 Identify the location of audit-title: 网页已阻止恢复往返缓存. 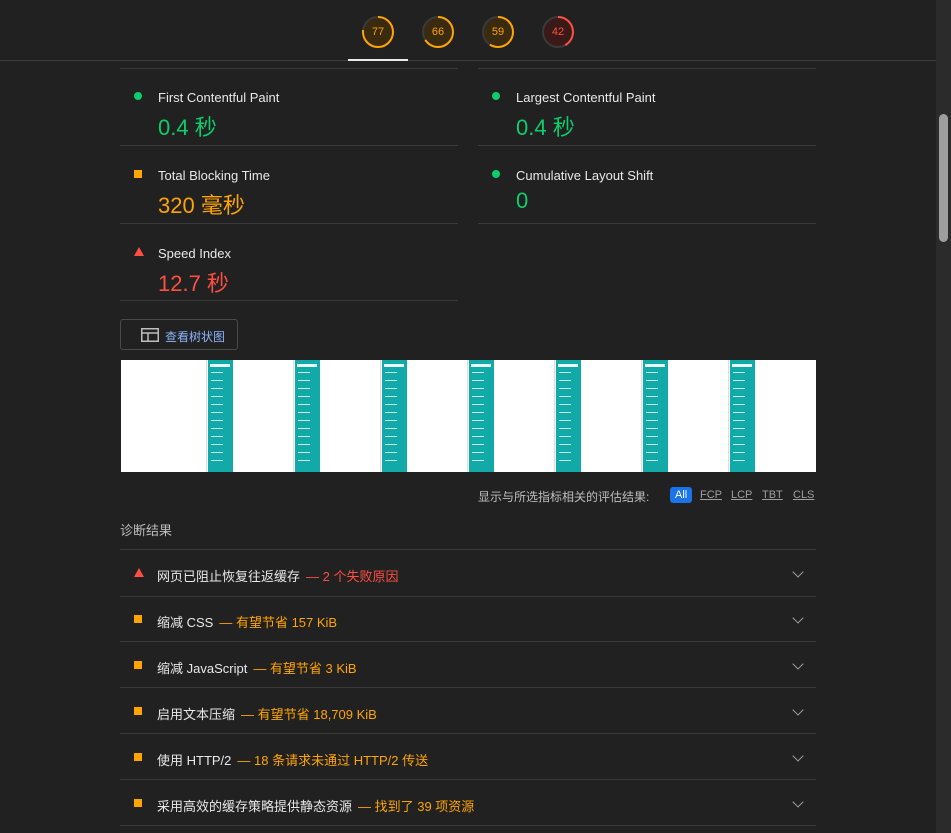
(229, 576).